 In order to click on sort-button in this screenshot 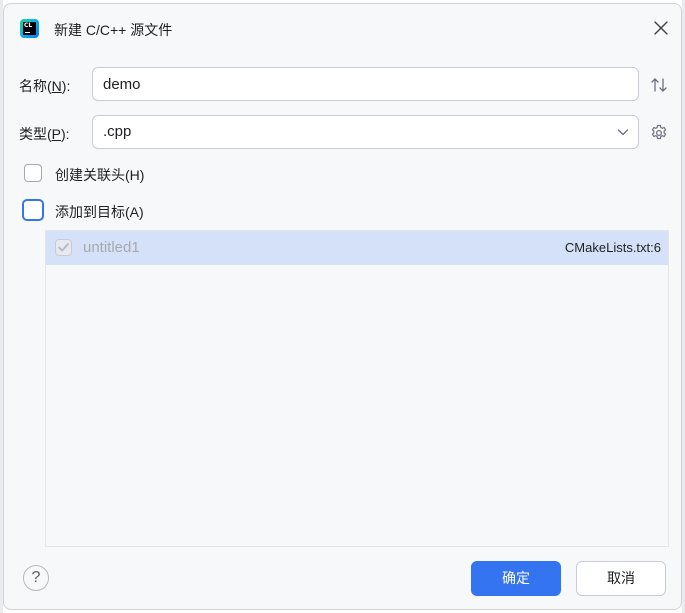, I will do `click(659, 85)`.